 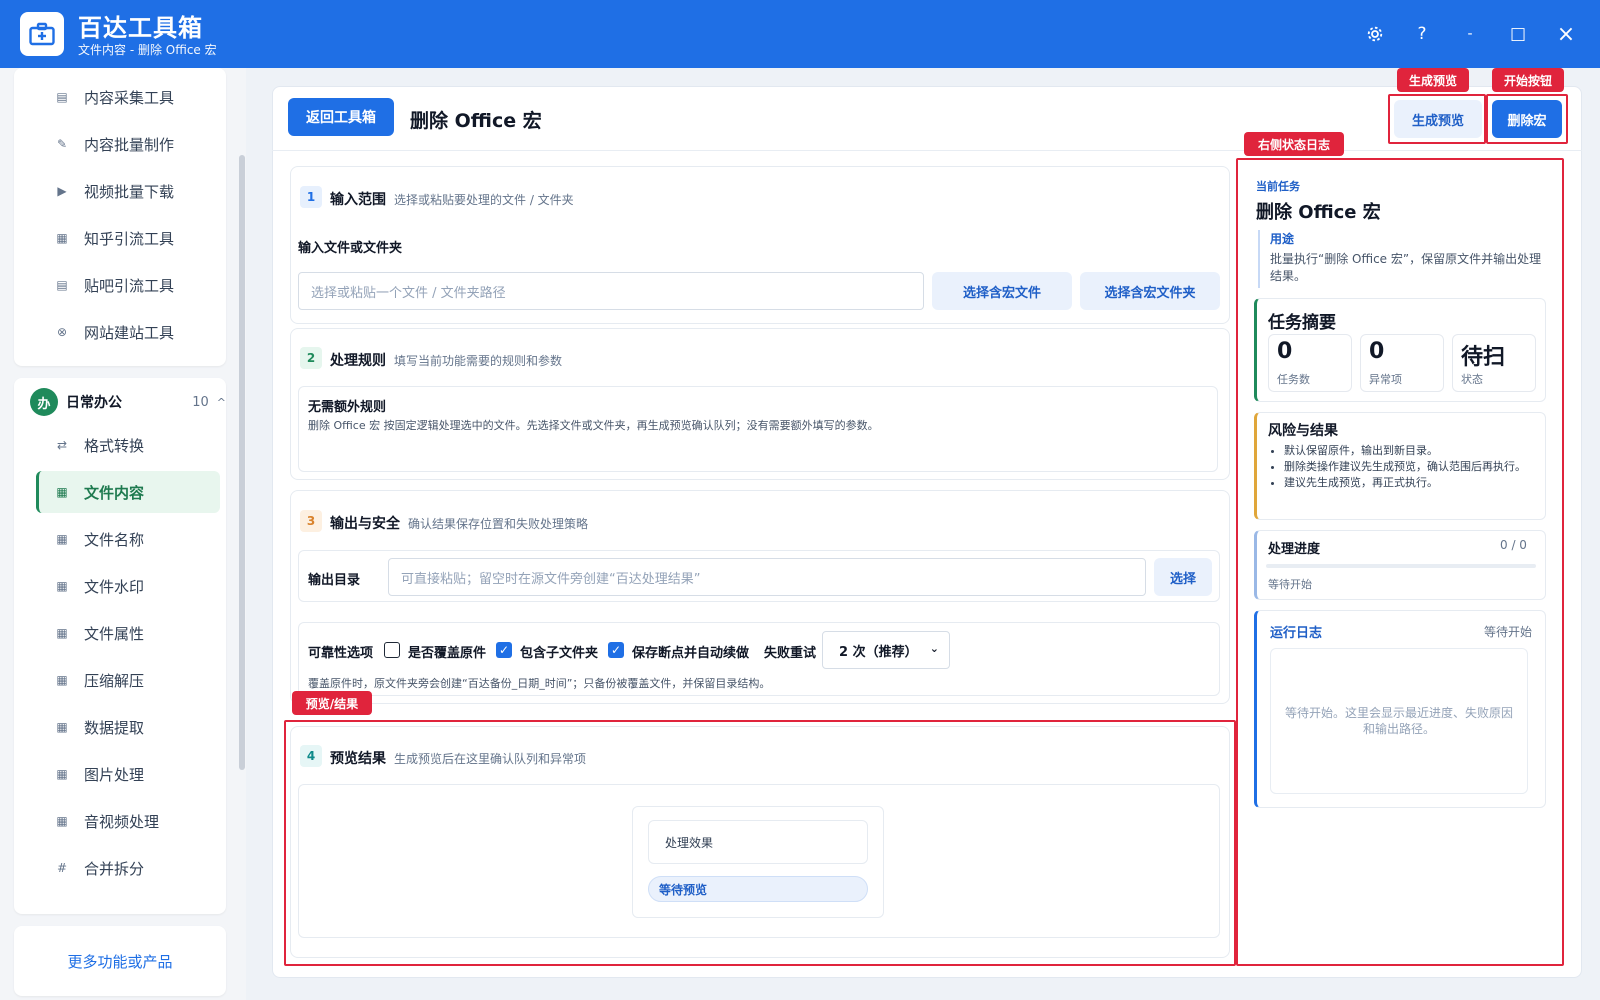 What do you see at coordinates (341, 653) in the screenshot?
I see `reliability-label: 可靠性选项` at bounding box center [341, 653].